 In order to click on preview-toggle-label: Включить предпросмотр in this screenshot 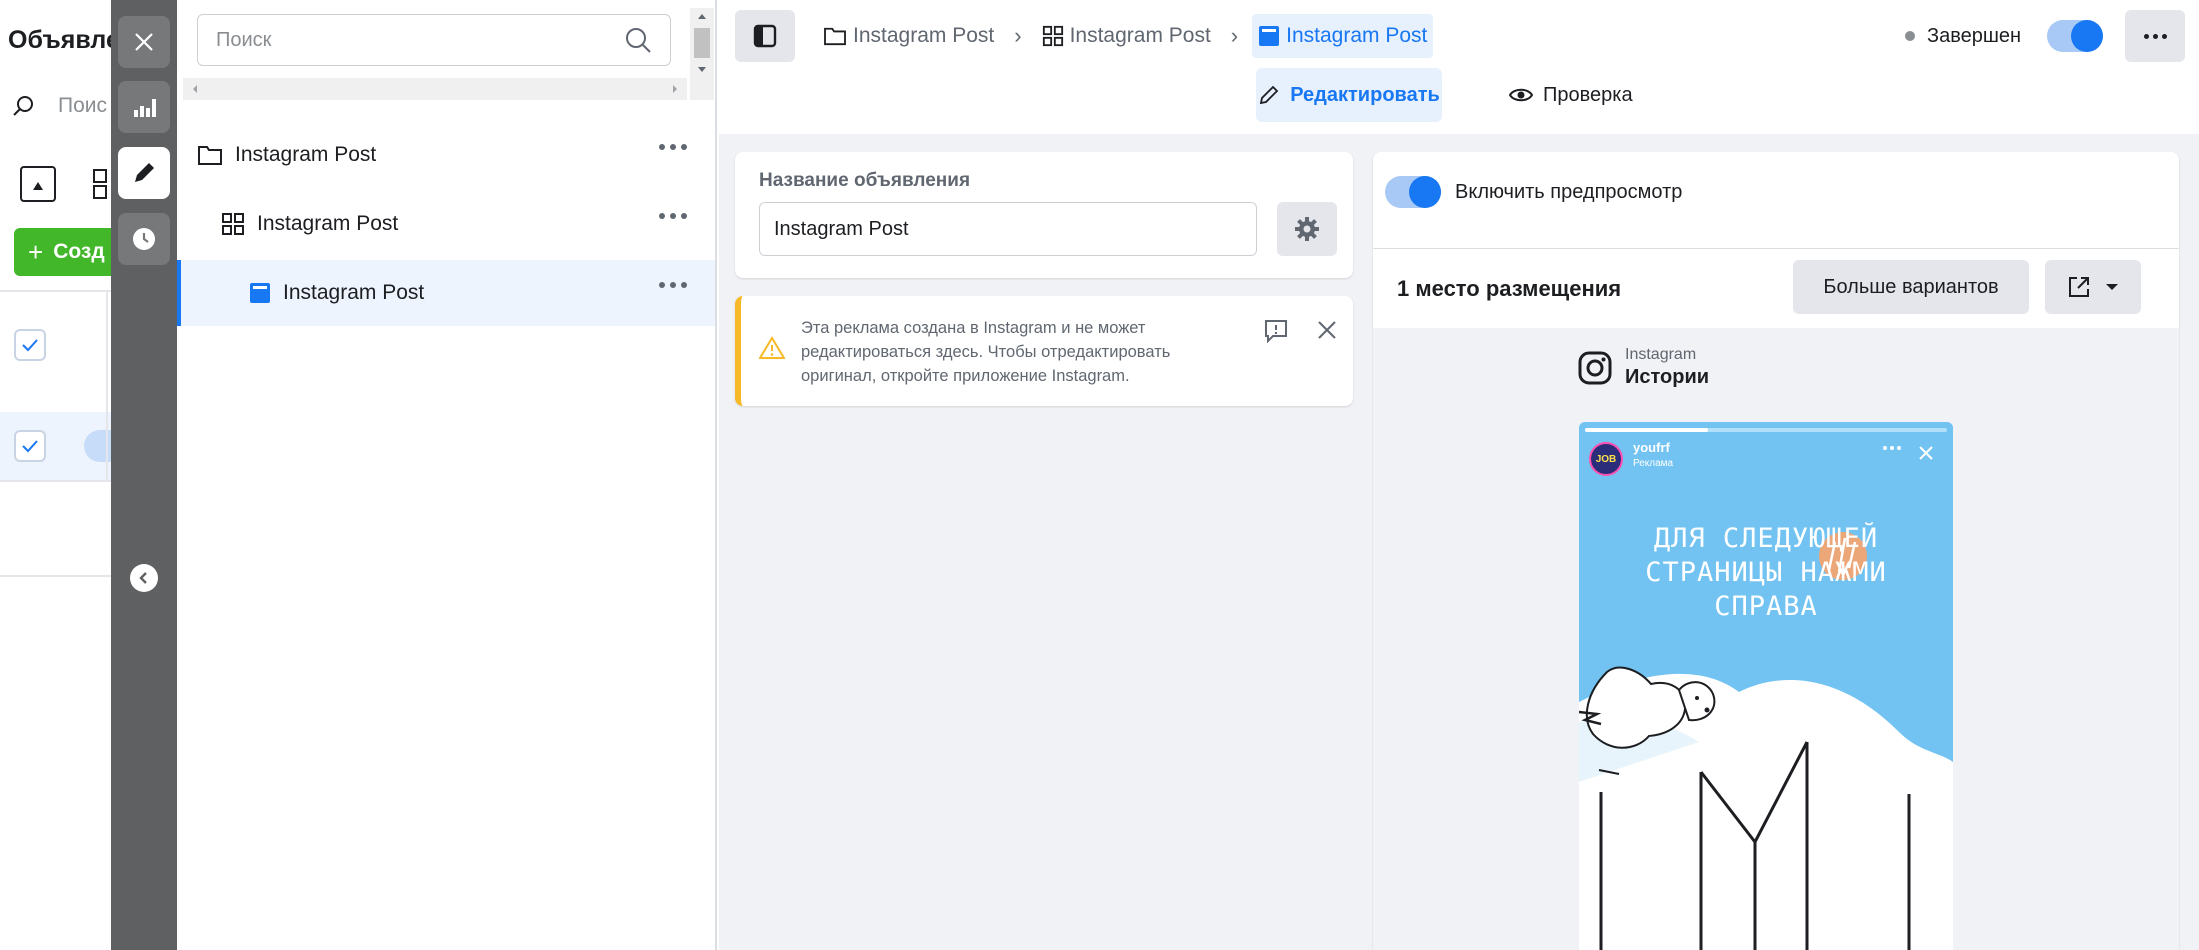, I will do `click(1569, 191)`.